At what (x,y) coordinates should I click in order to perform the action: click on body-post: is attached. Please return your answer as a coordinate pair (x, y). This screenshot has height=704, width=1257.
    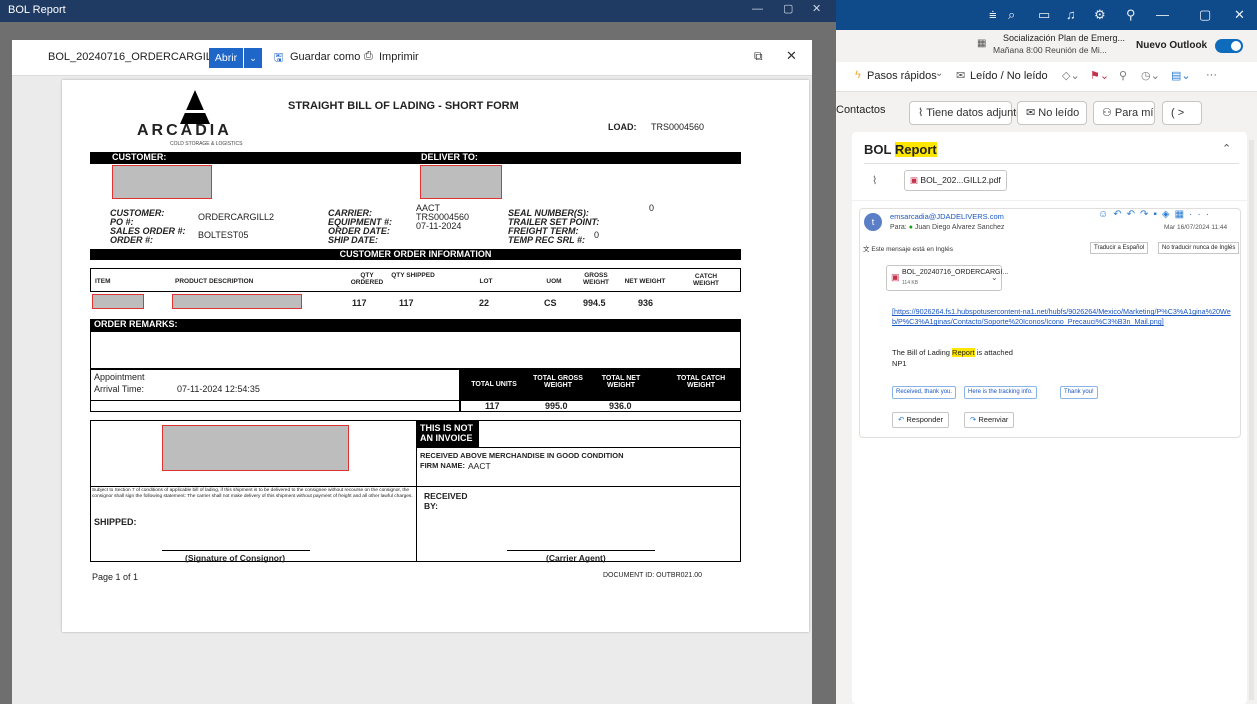
    Looking at the image, I should click on (993, 352).